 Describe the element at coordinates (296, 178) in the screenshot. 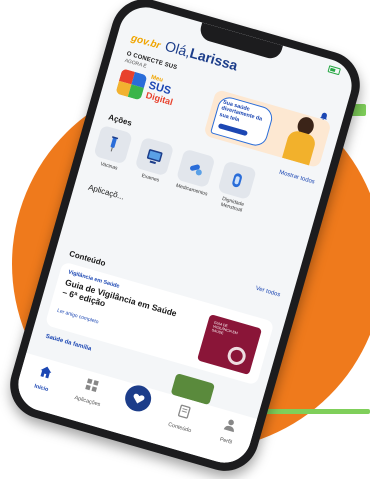

I see `show-all-link: Mostrar todos` at that location.